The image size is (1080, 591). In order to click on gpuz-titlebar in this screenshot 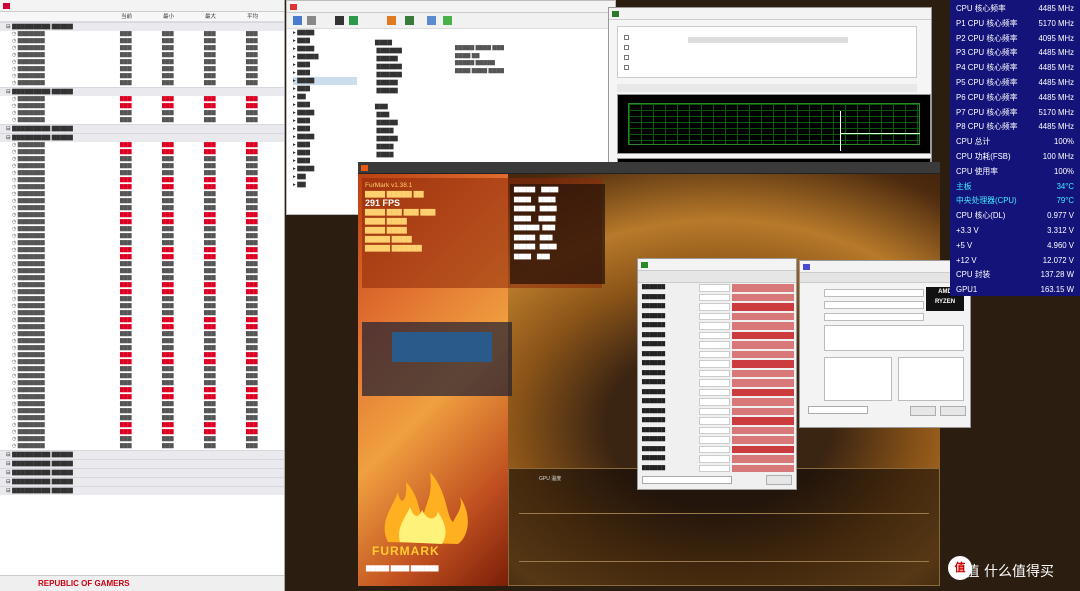, I will do `click(717, 265)`.